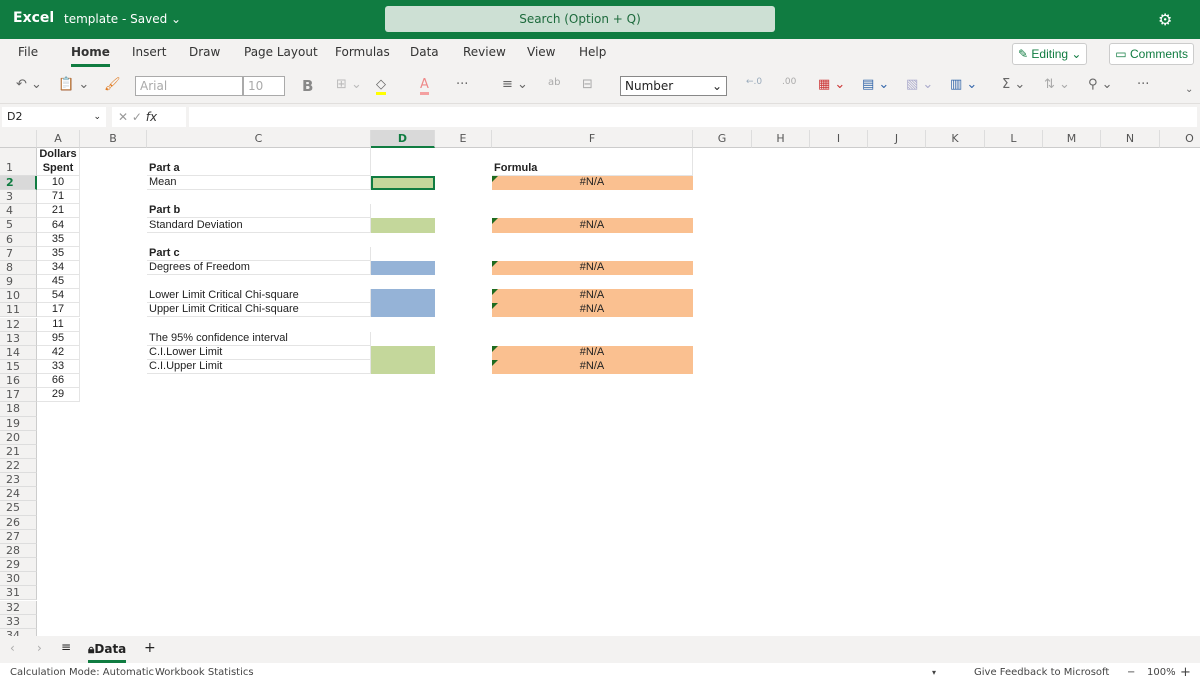  I want to click on cell-A7: 35, so click(58, 253).